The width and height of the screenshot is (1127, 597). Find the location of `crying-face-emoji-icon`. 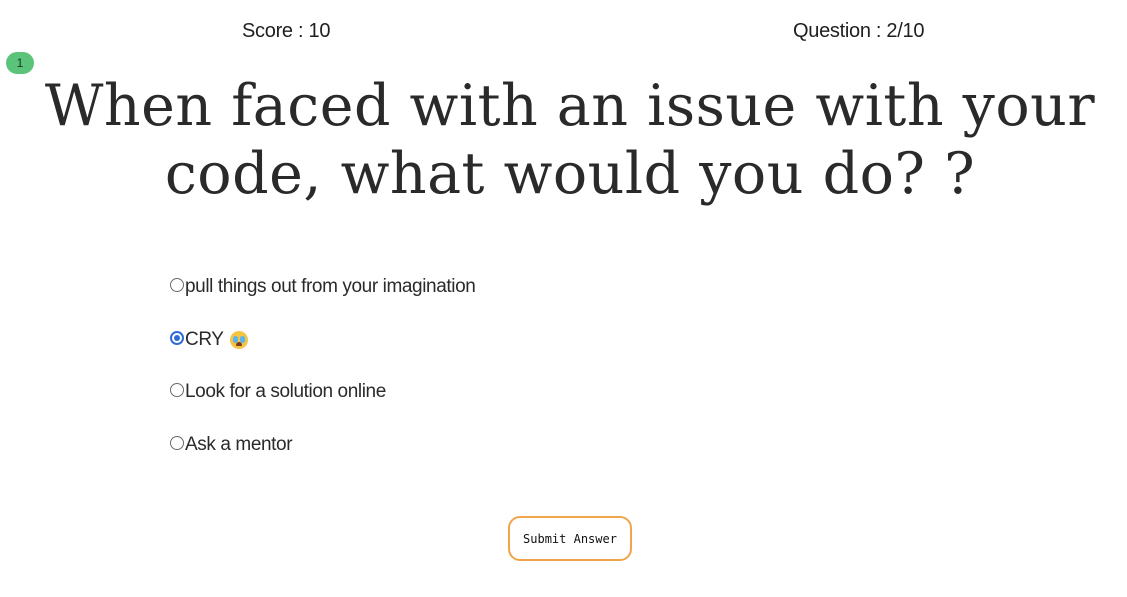

crying-face-emoji-icon is located at coordinates (238, 339).